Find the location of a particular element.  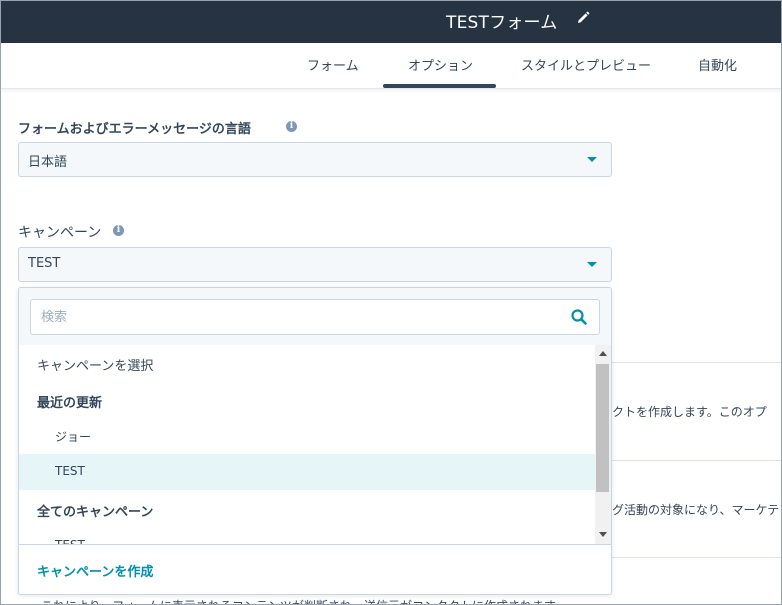

tab-style-preview: スタイルとプレビュー is located at coordinates (586, 64).